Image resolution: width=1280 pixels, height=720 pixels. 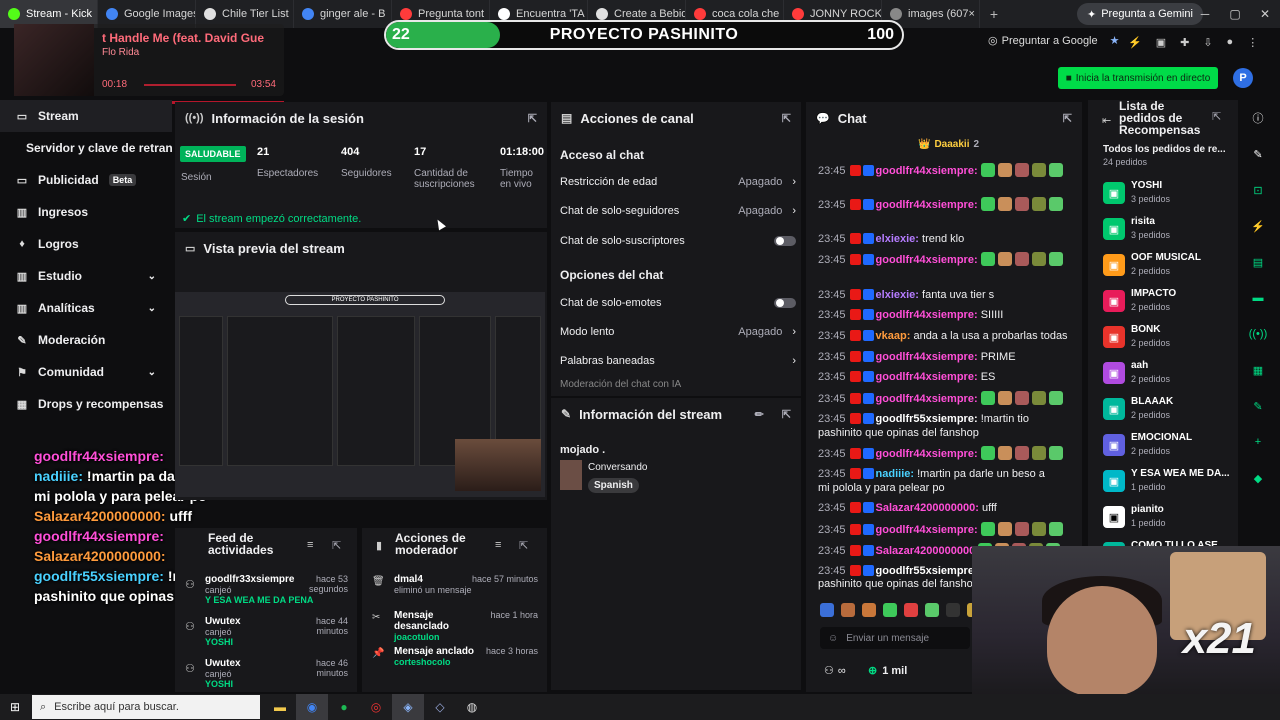 What do you see at coordinates (86, 212) in the screenshot?
I see `sidebar-item: ▥ Ingresos` at bounding box center [86, 212].